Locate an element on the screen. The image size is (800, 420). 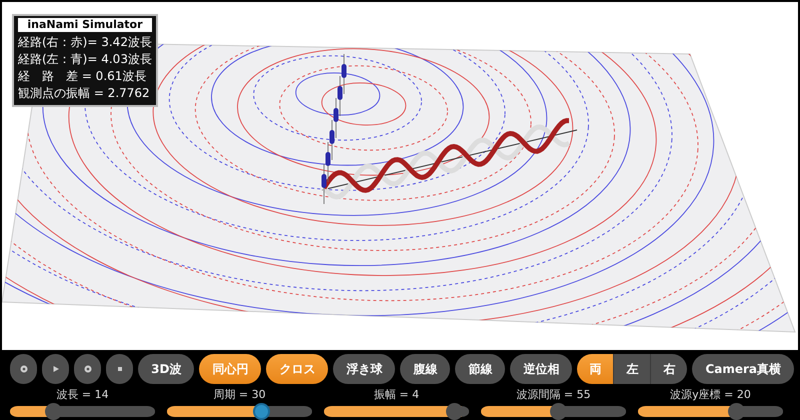
side-segment: 左 is located at coordinates (631, 369).